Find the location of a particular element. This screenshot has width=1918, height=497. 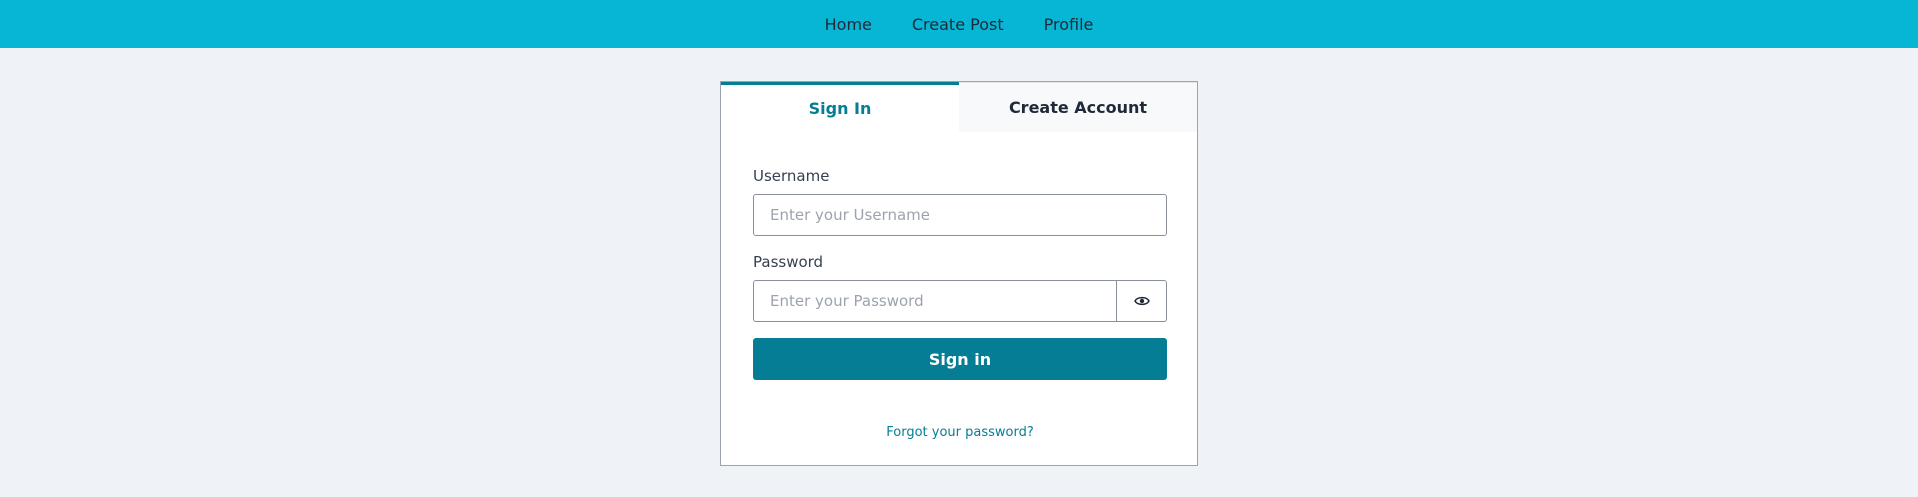

tab-create-account: Create Account is located at coordinates (1078, 107).